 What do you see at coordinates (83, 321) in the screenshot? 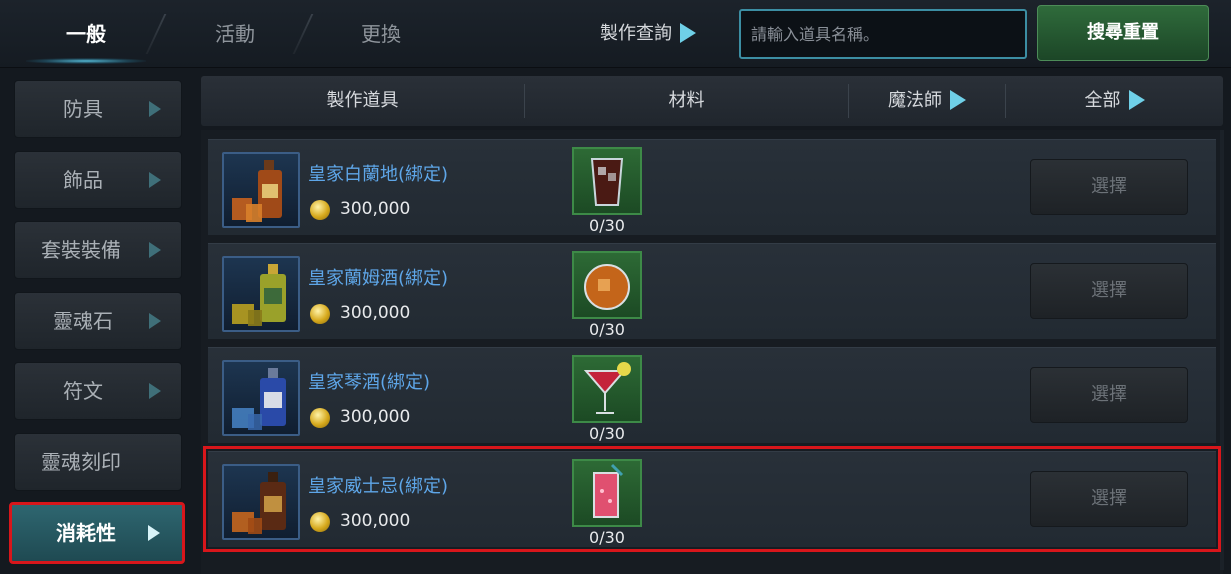
I see `sidebar-item-label: 靈魂石` at bounding box center [83, 321].